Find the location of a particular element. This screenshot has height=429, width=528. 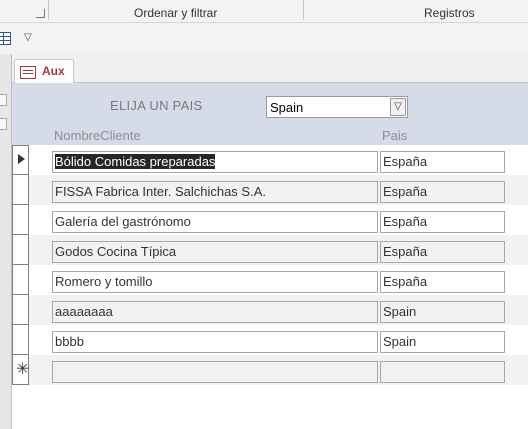

quick-access-toolbar: ▽ is located at coordinates (264, 38).